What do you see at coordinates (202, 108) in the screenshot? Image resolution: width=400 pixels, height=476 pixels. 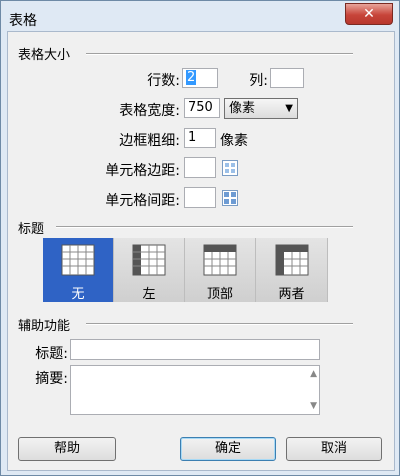 I see `table-width-input: 750` at bounding box center [202, 108].